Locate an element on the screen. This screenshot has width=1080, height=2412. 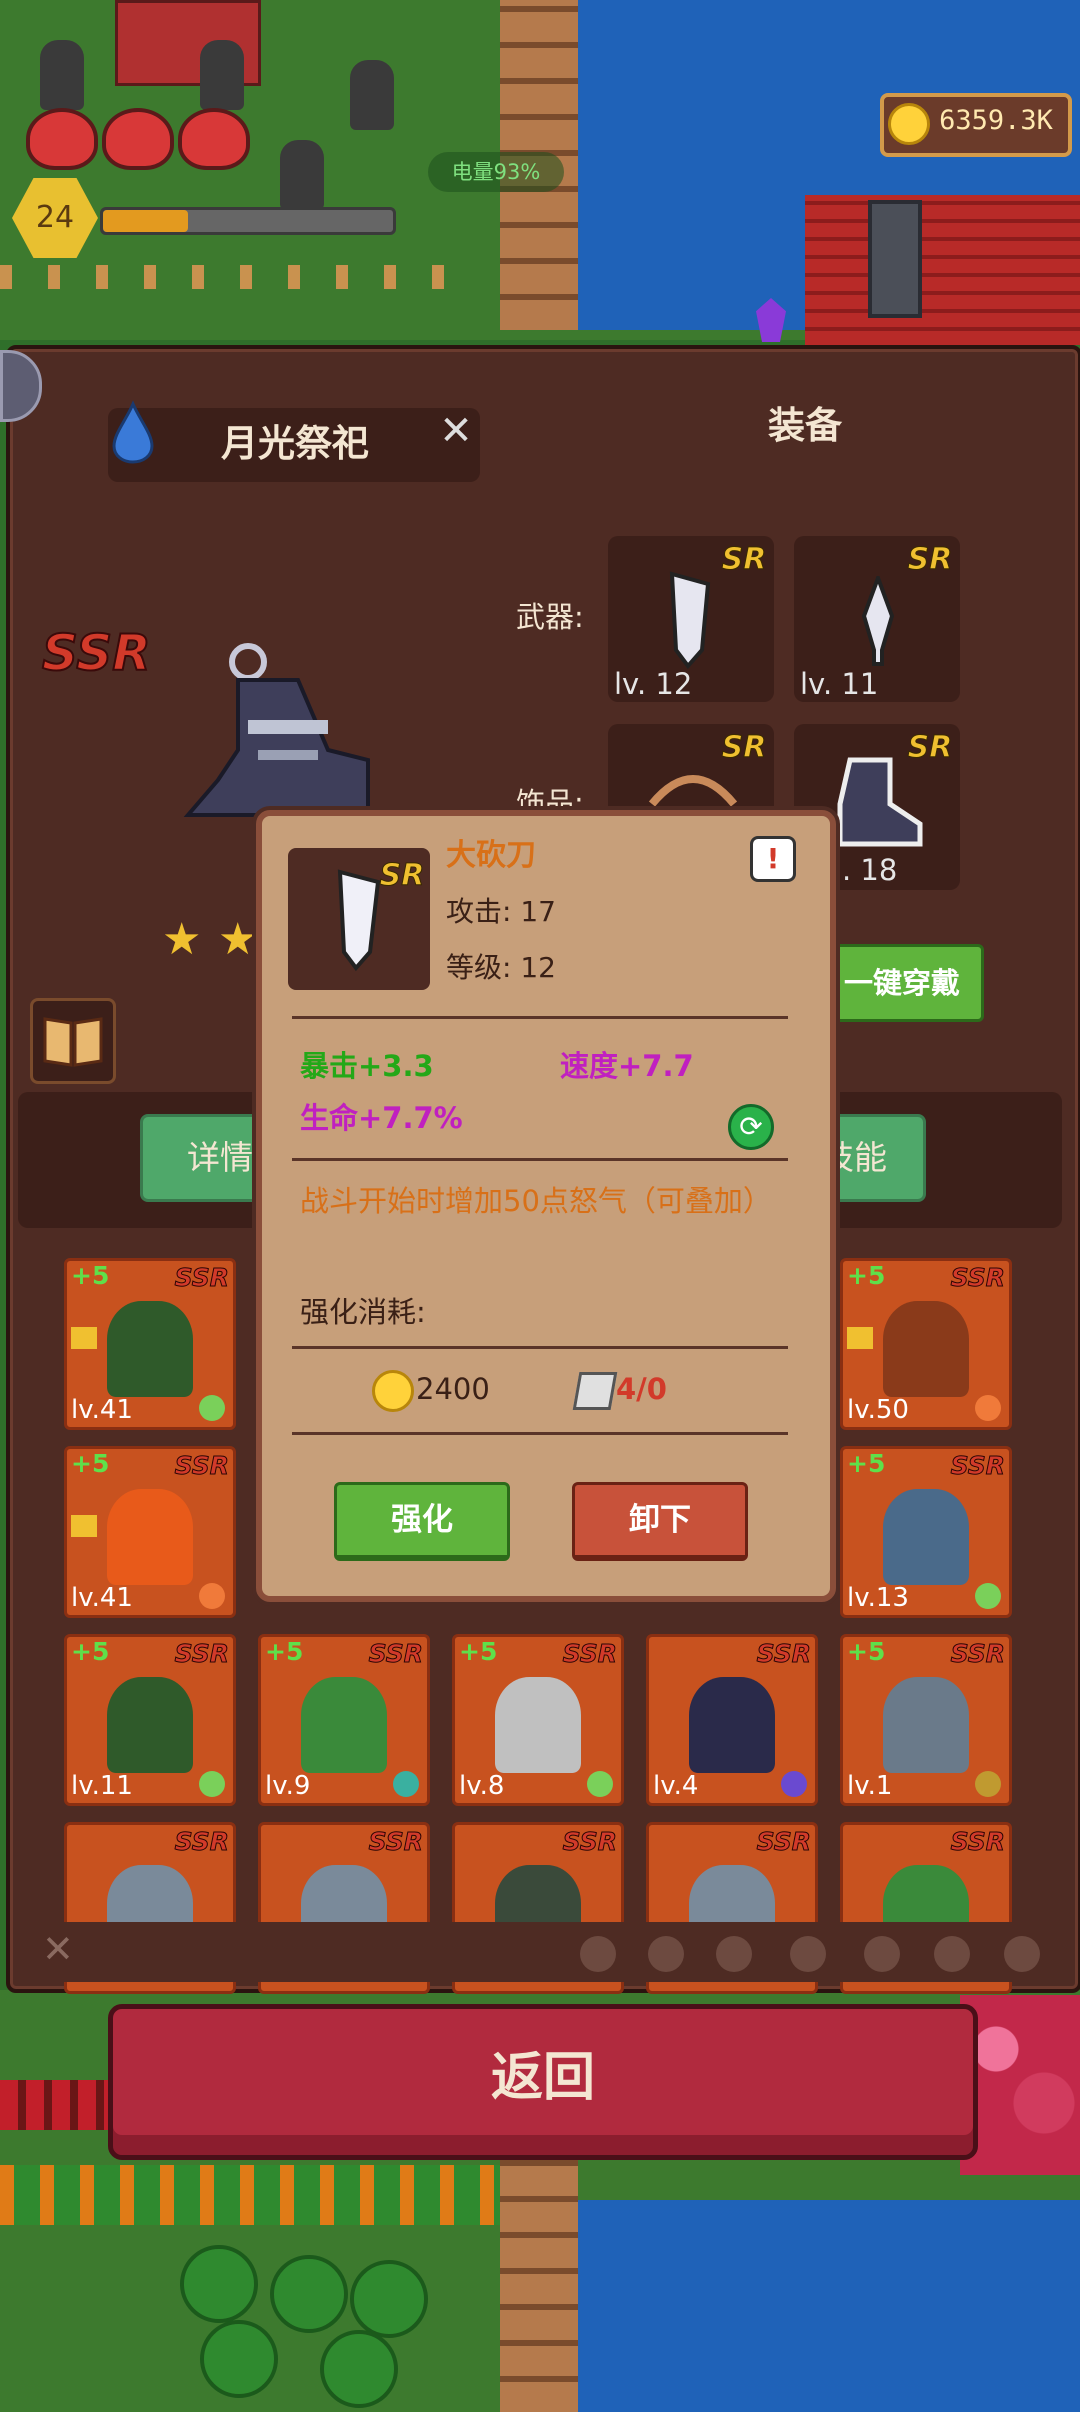
upgrade-button: 强化 is located at coordinates (422, 1521).